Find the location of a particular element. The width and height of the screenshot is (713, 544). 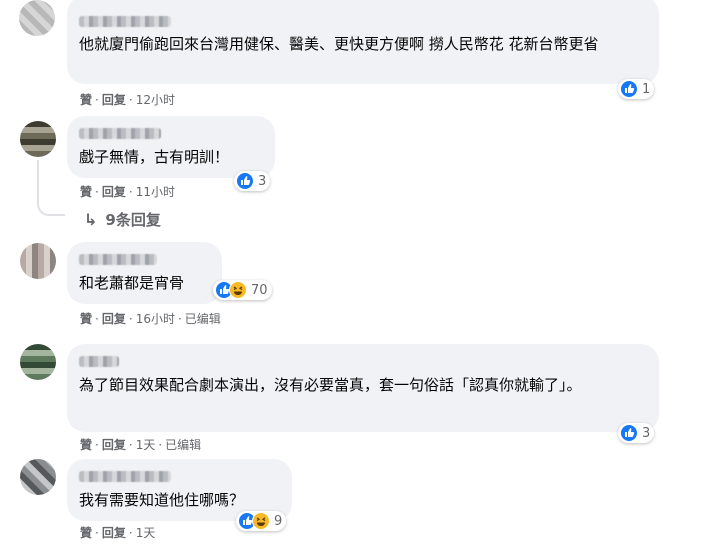

comment-bubble: 戲子無情，古有明訓！ is located at coordinates (171, 147).